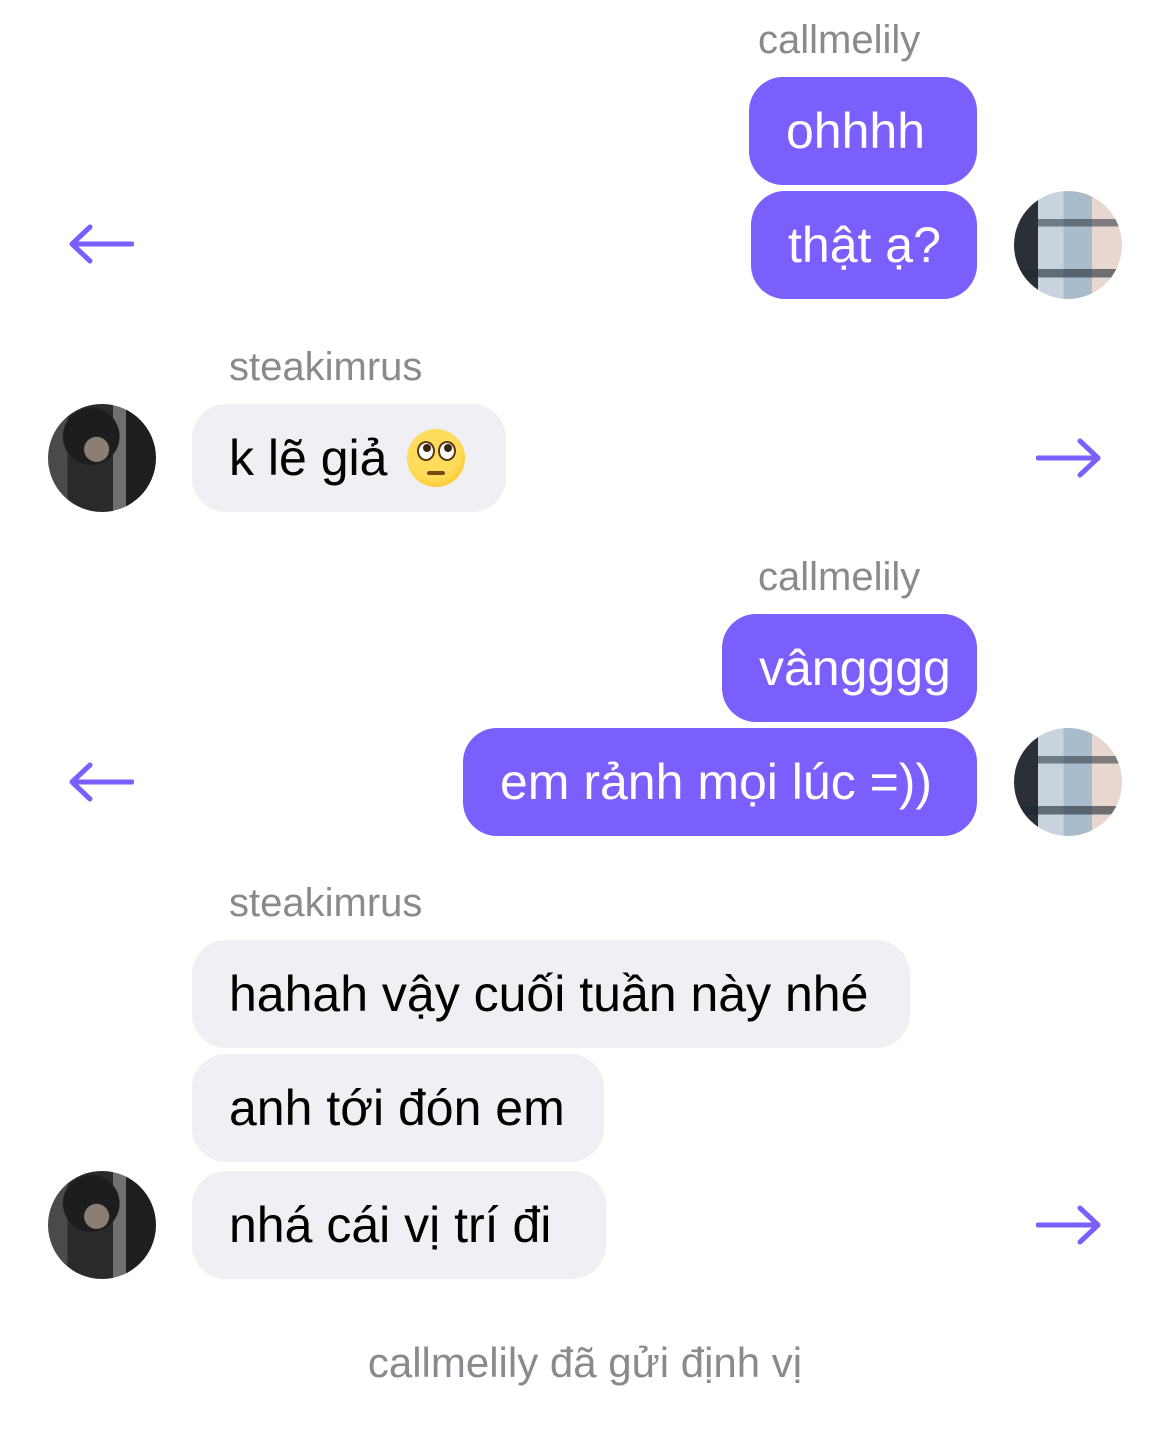 The height and width of the screenshot is (1435, 1170). Describe the element at coordinates (849, 668) in the screenshot. I see `message-bubble-outgoing: vângggg` at that location.